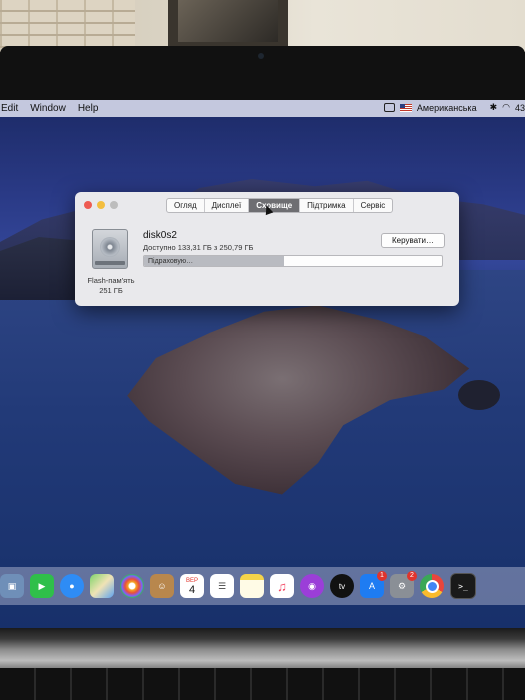  I want to click on messages-icon: ●, so click(72, 586).